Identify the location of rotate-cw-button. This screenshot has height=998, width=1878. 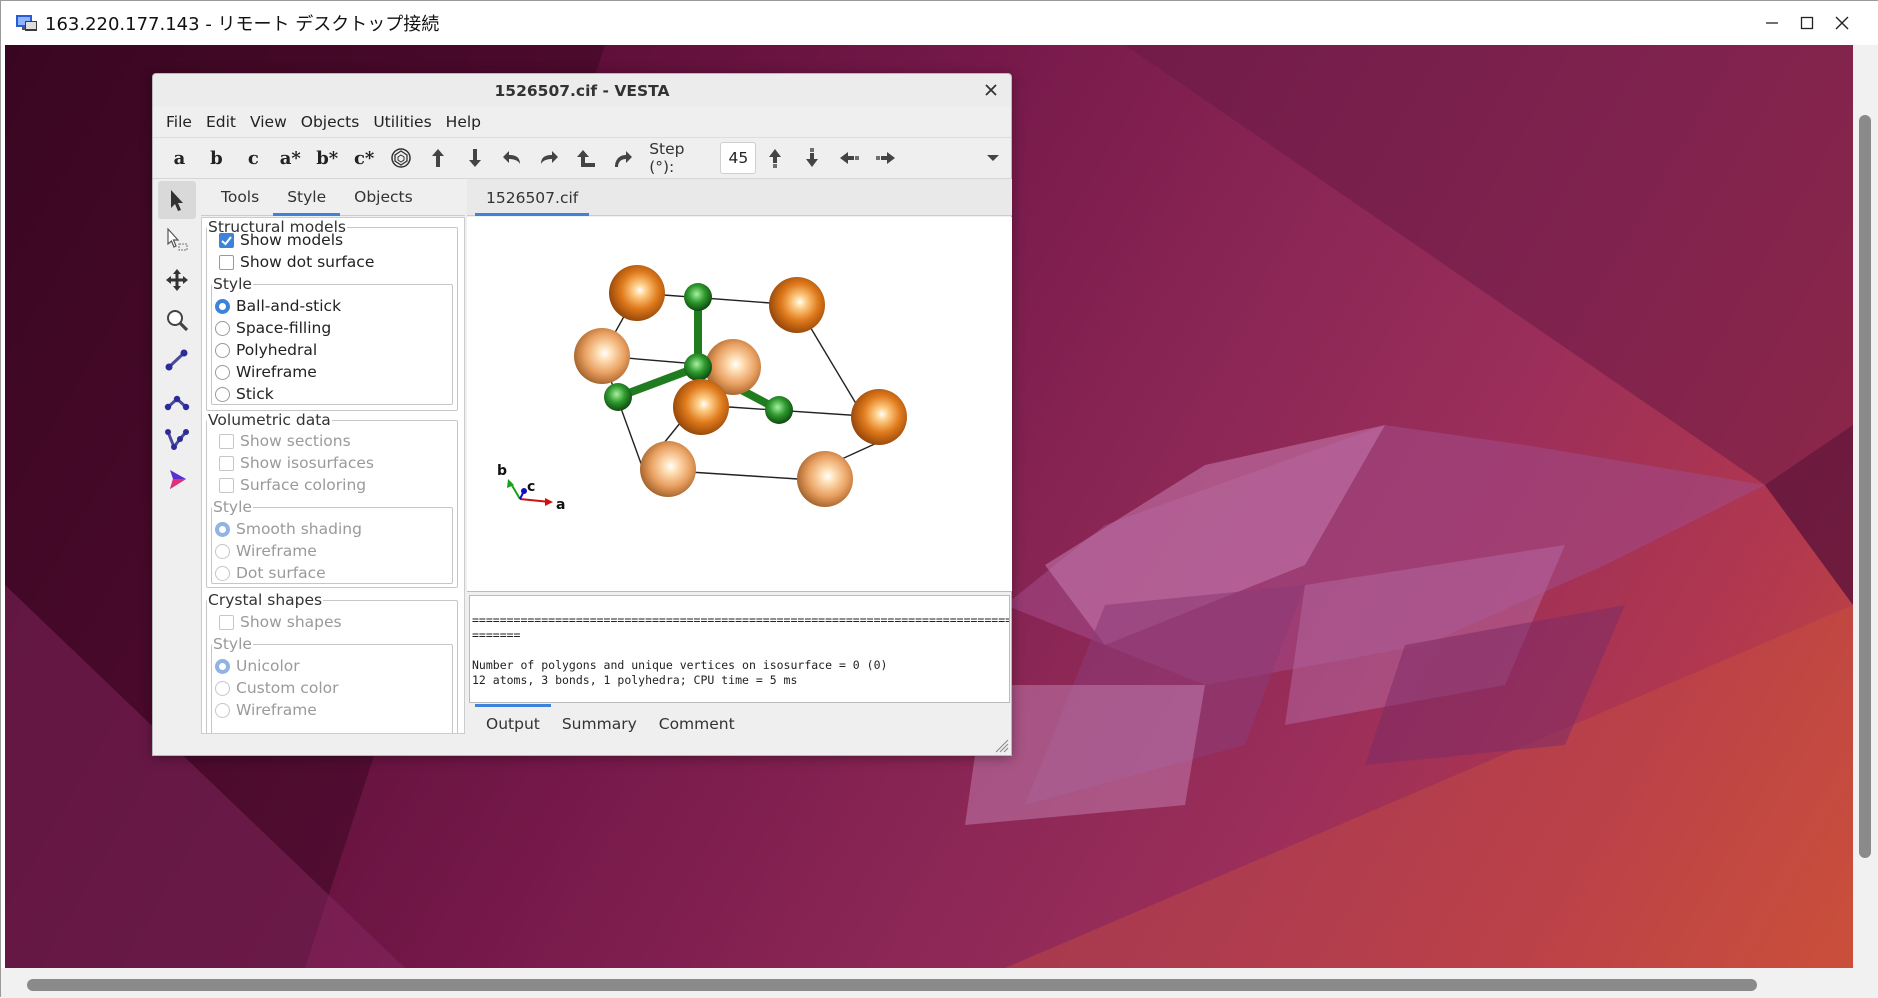
(622, 158).